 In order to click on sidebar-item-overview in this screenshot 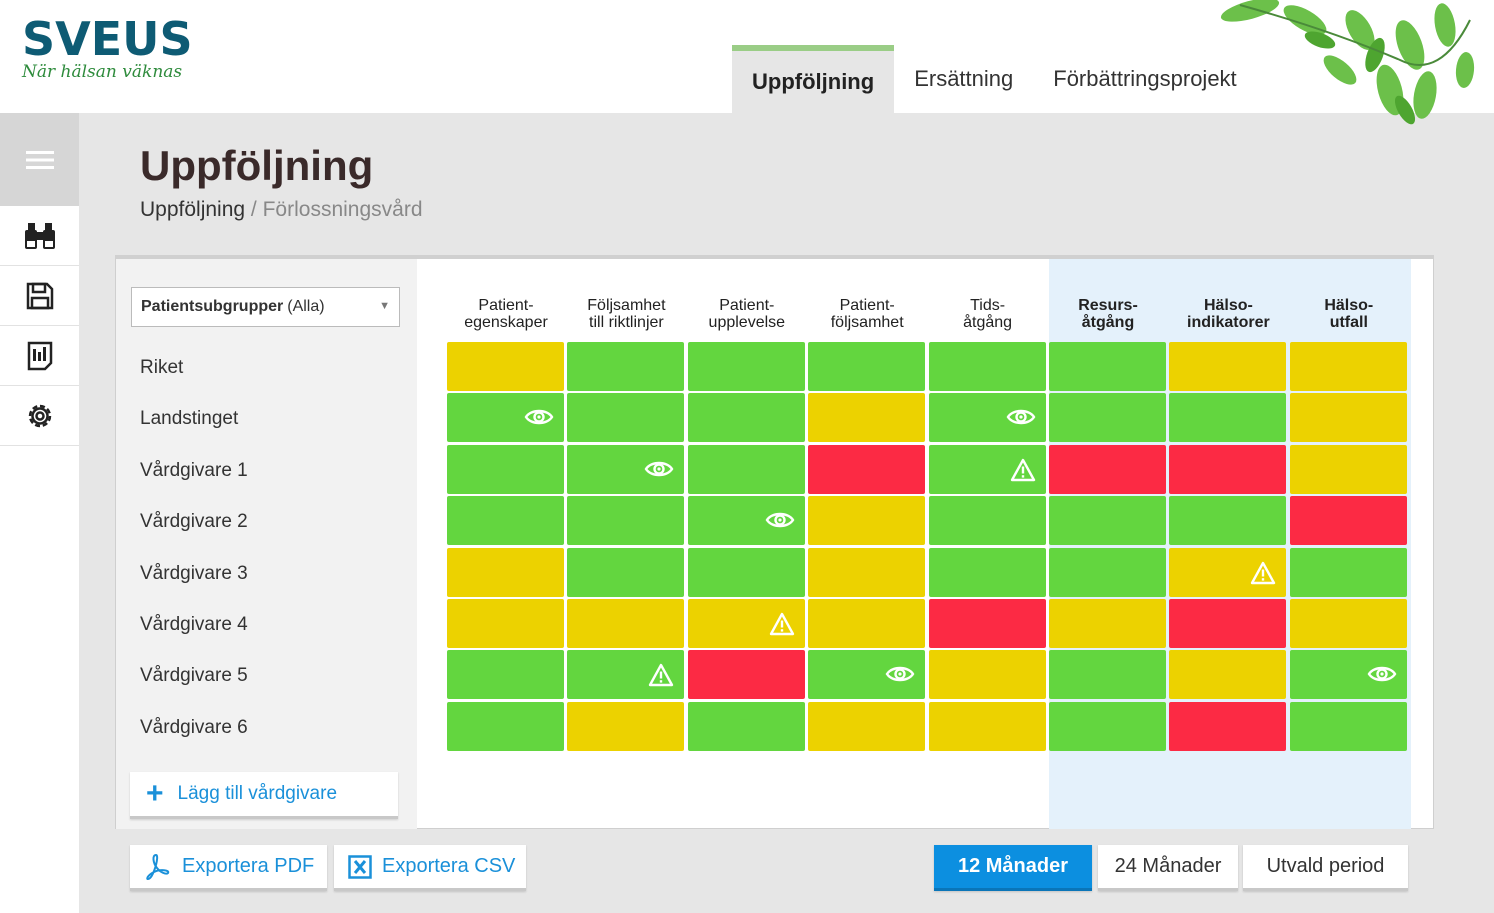, I will do `click(39, 236)`.